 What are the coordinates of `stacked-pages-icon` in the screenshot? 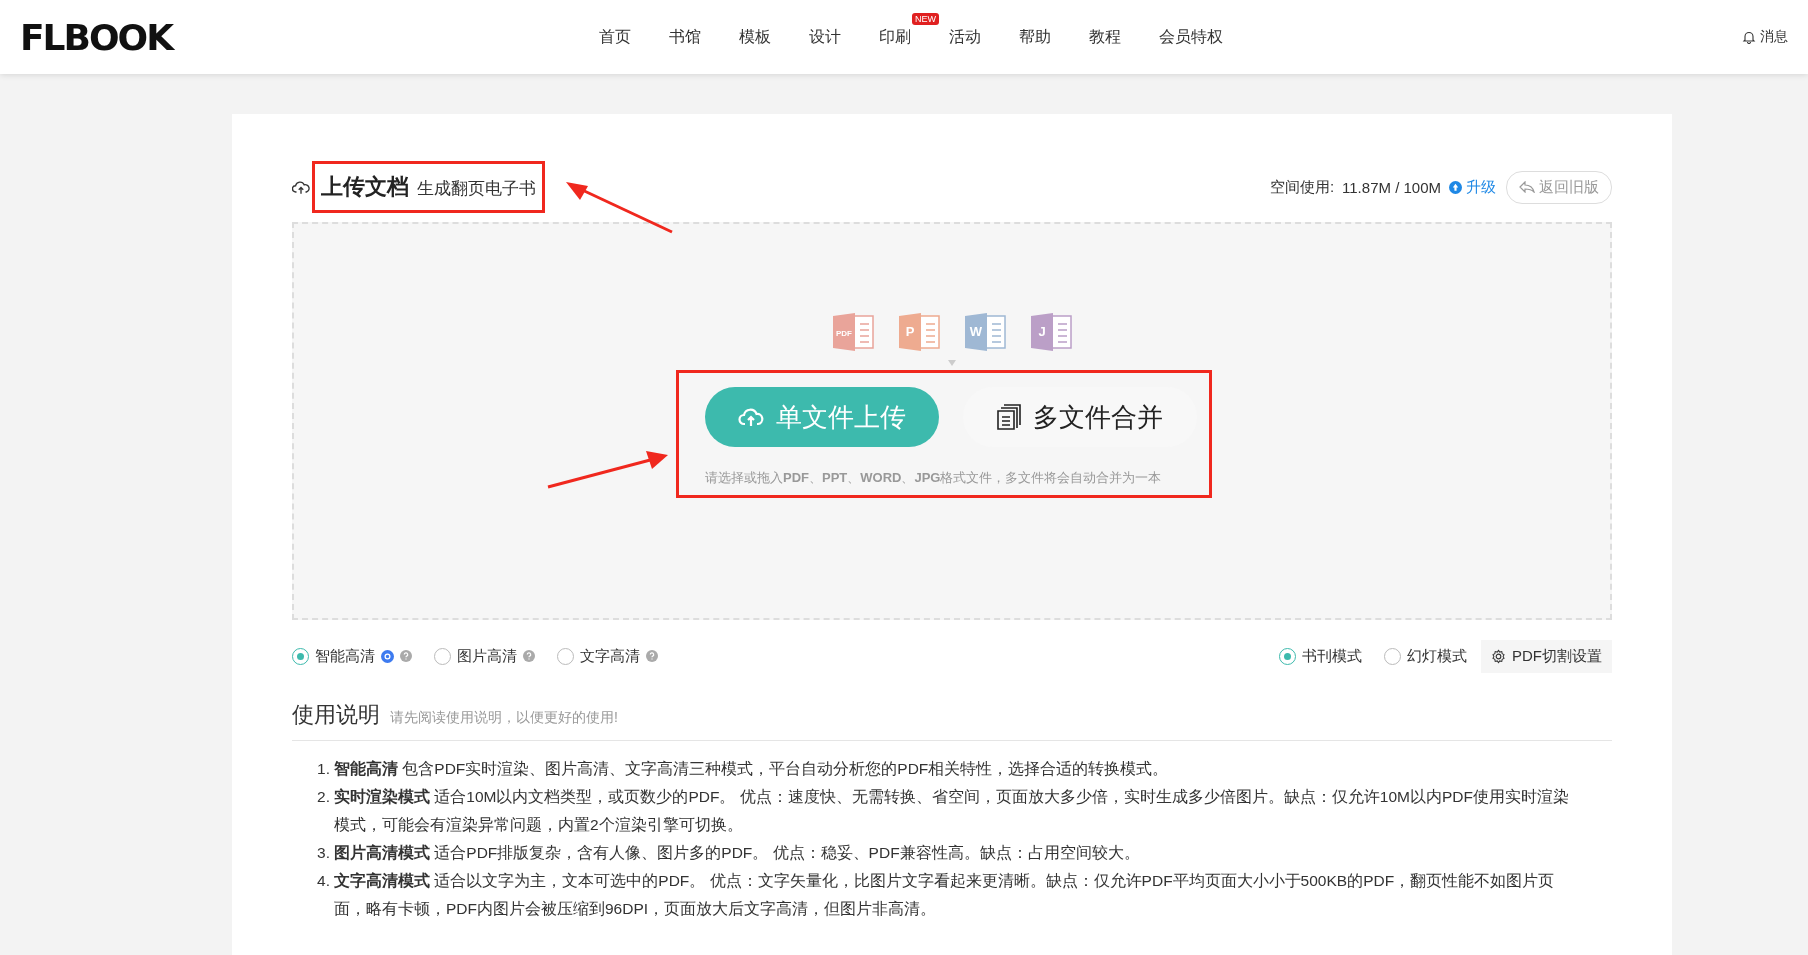 It's located at (1009, 417).